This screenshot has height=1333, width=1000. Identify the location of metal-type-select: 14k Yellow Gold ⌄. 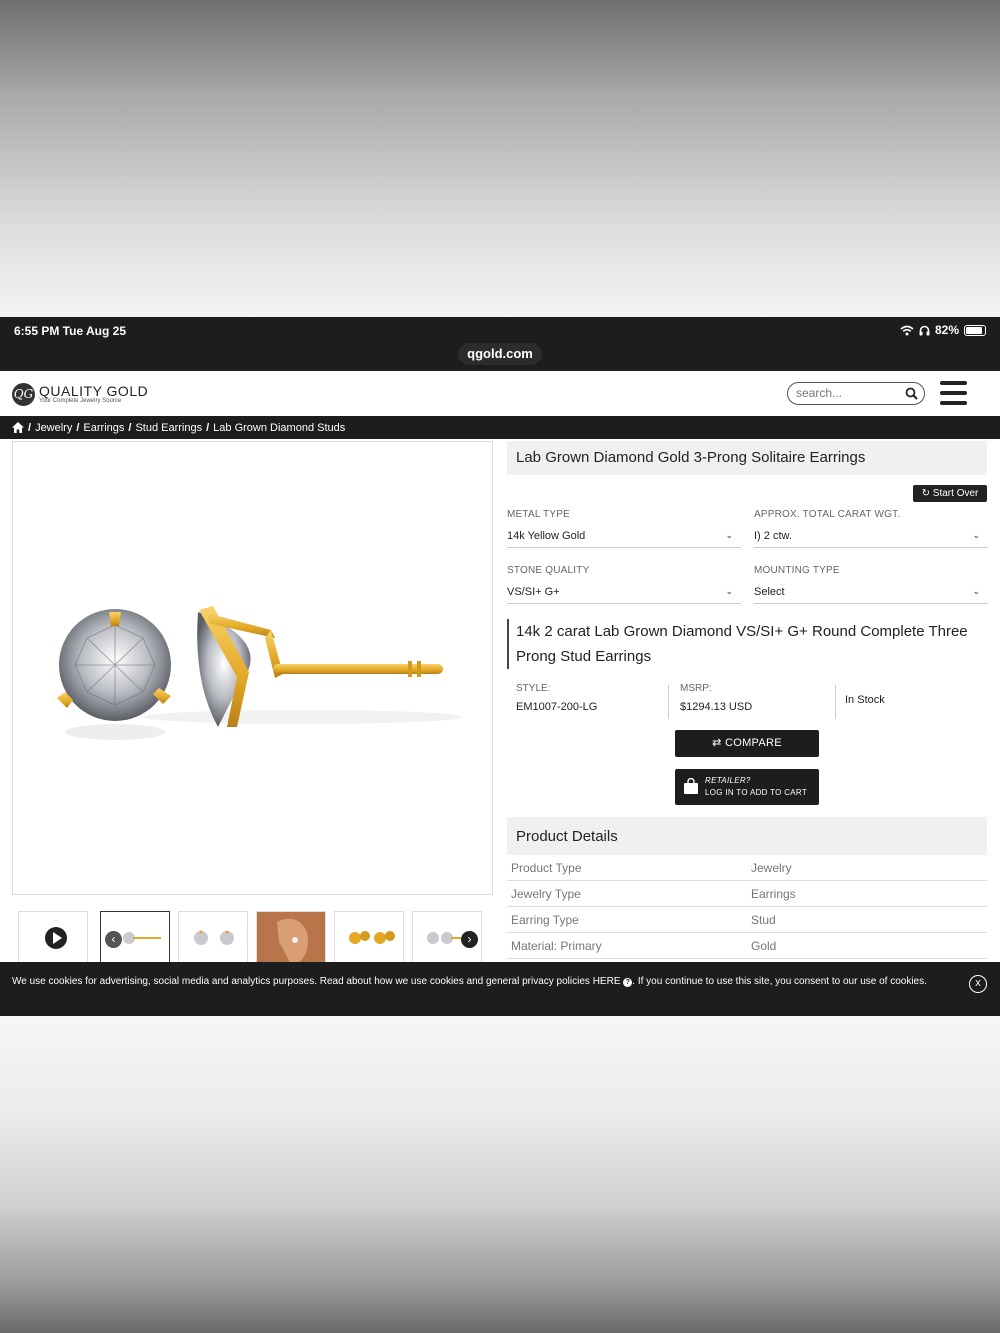
(624, 539).